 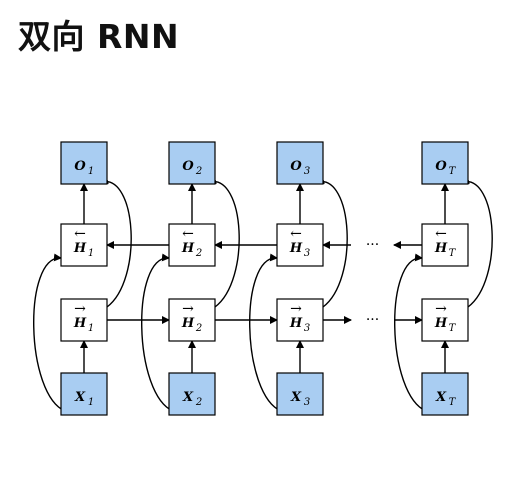 I want to click on forward-hidden-node-1-direction-arrow: →, so click(x=80, y=309).